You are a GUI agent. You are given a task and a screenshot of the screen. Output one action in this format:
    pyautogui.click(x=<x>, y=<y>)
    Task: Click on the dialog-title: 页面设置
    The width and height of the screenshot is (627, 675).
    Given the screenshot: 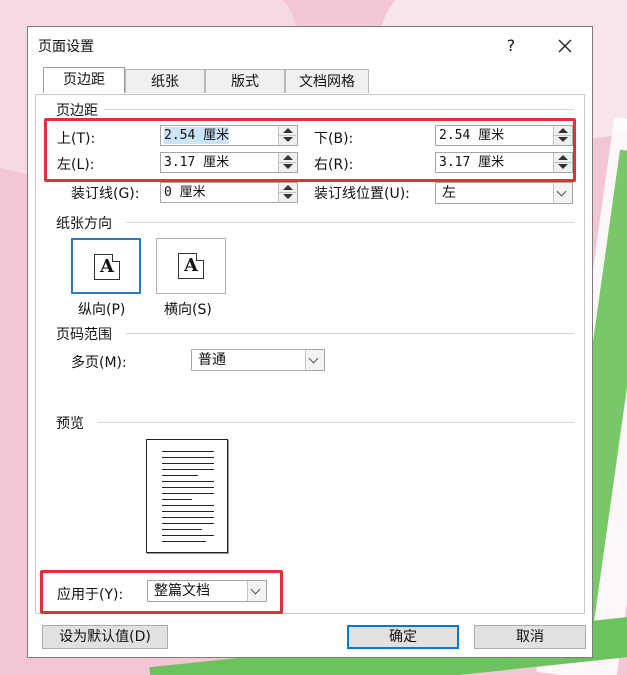 What is the action you would take?
    pyautogui.click(x=66, y=47)
    